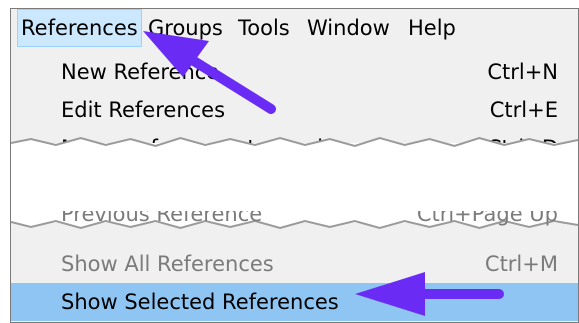 This screenshot has width=579, height=323. Describe the element at coordinates (522, 72) in the screenshot. I see `menu-item-shortcut: Ctrl+N` at that location.